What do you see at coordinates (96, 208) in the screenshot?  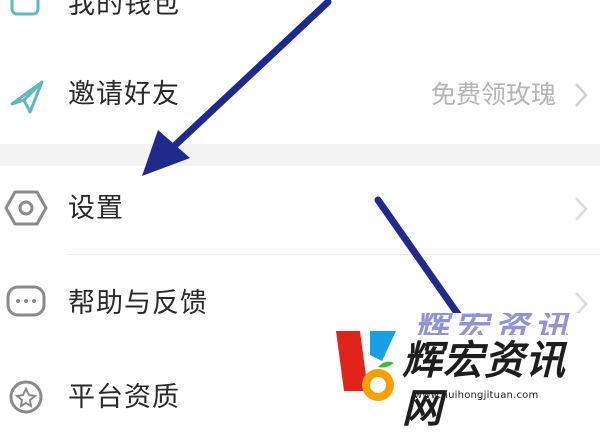 I see `menu-item-label: 设置` at bounding box center [96, 208].